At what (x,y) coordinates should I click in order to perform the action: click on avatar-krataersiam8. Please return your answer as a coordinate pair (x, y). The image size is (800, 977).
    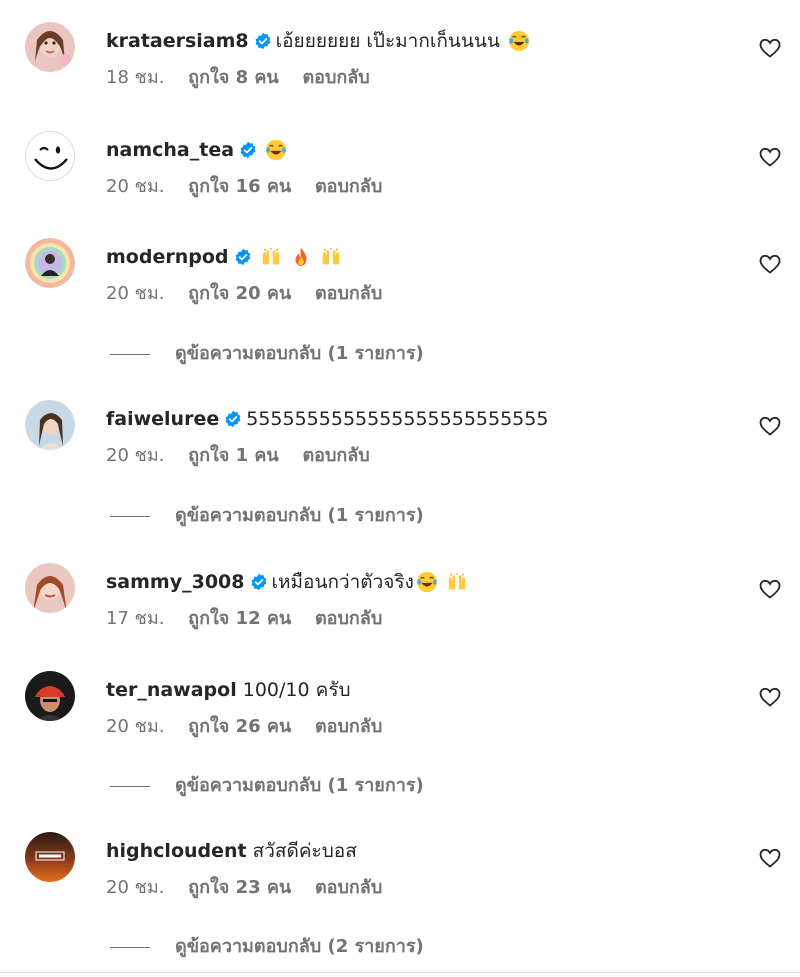
    Looking at the image, I should click on (50, 47).